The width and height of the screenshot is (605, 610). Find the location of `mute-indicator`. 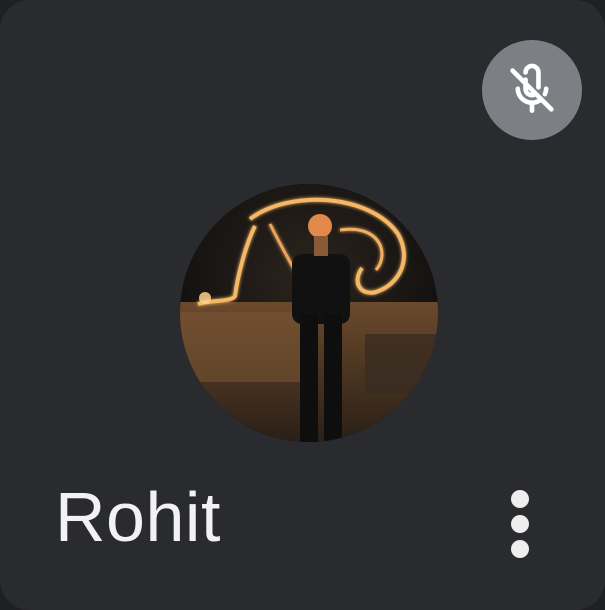

mute-indicator is located at coordinates (532, 90).